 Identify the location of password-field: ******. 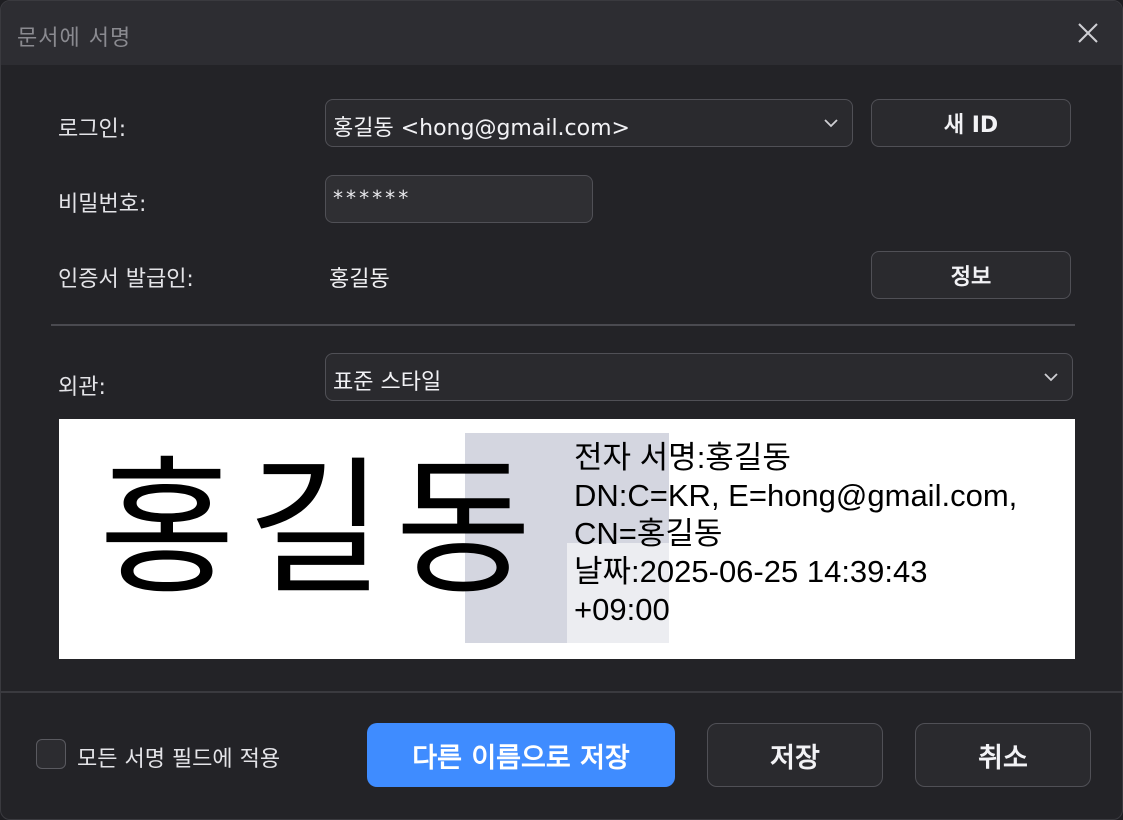
(459, 199).